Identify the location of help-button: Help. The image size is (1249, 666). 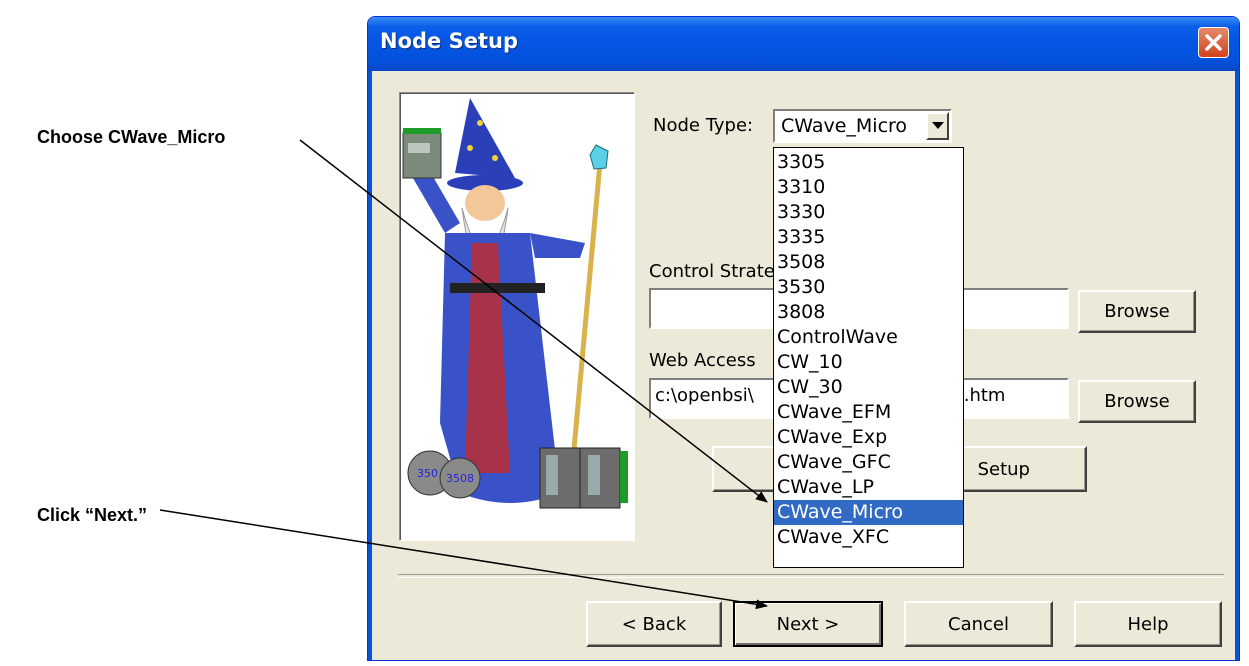
(1148, 624).